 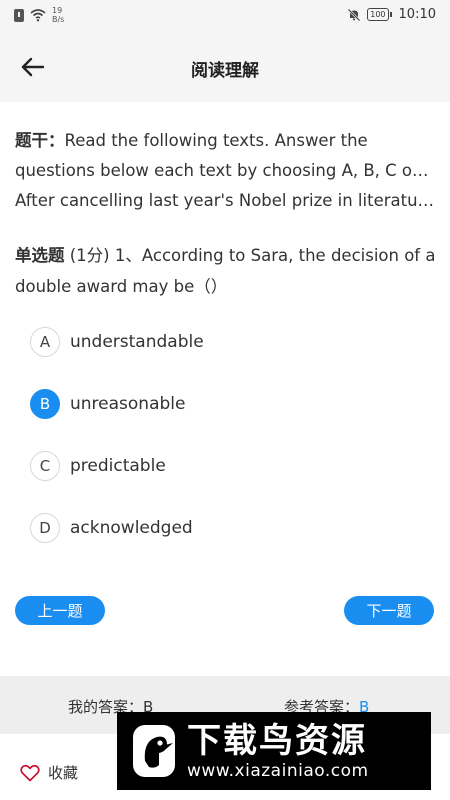 I want to click on heart-outline-icon, so click(x=30, y=772).